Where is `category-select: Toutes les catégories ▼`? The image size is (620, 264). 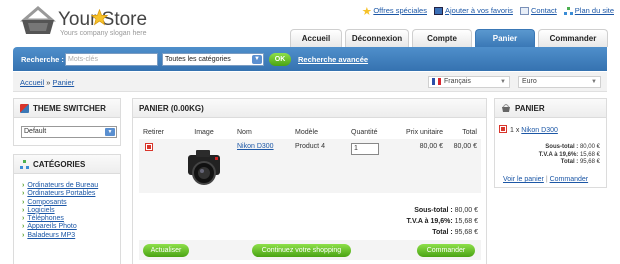 category-select: Toutes les catégories ▼ is located at coordinates (213, 59).